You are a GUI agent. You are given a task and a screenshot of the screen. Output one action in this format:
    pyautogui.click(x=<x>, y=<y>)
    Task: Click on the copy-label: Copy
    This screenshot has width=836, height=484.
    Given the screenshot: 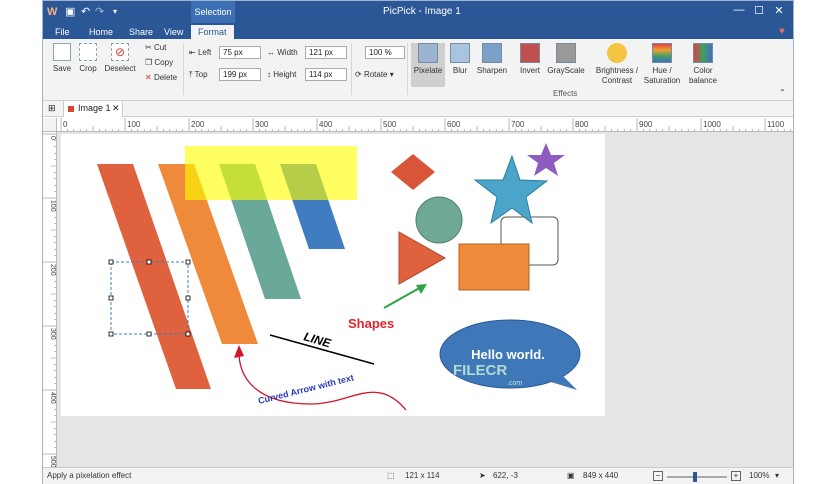 What is the action you would take?
    pyautogui.click(x=164, y=62)
    